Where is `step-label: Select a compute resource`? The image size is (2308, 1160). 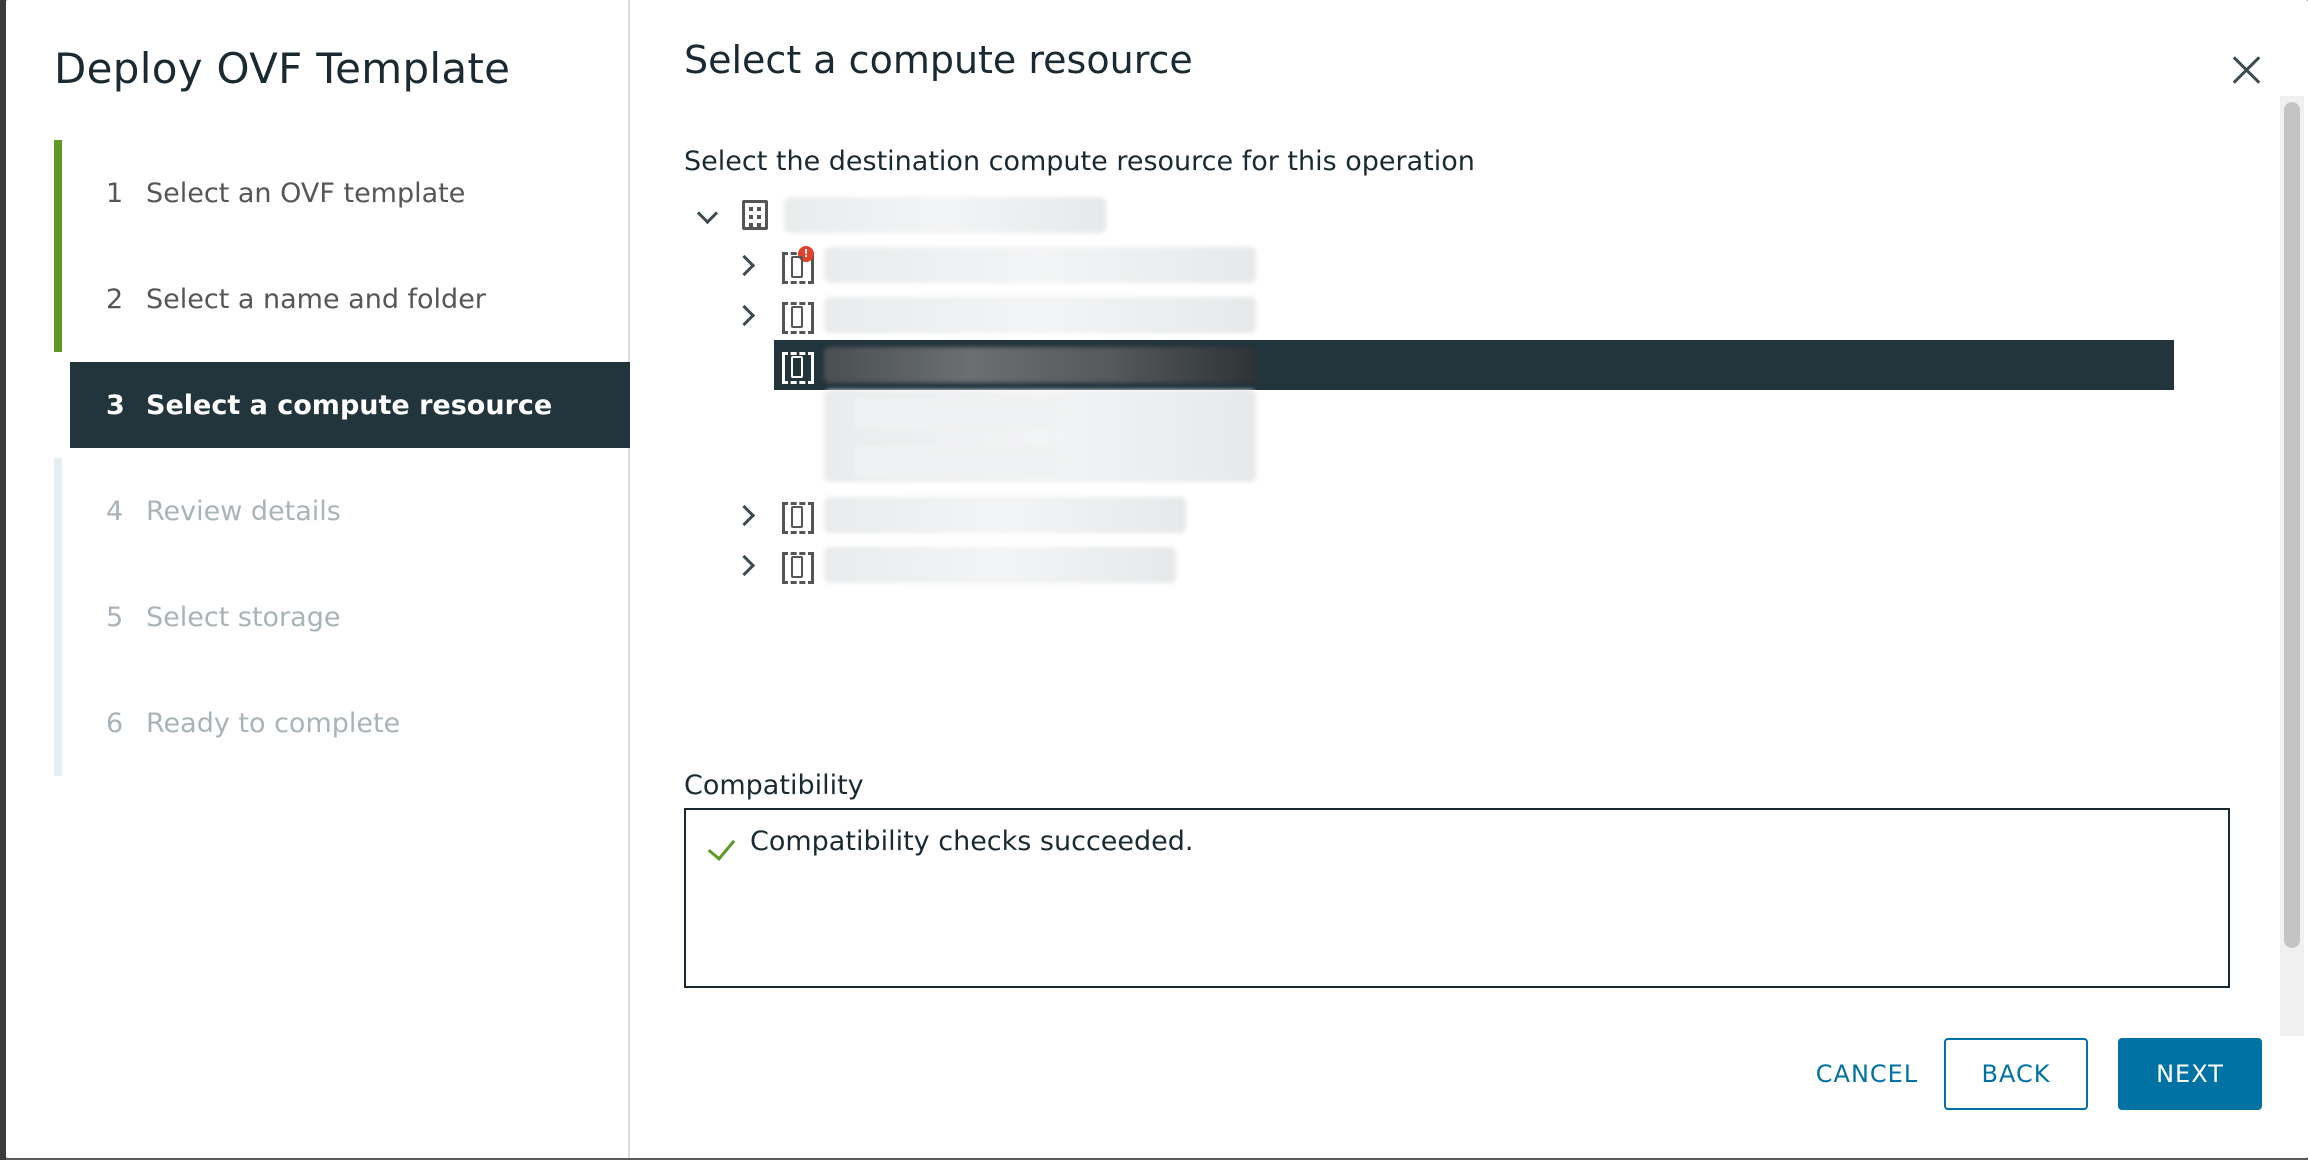
step-label: Select a compute resource is located at coordinates (349, 405).